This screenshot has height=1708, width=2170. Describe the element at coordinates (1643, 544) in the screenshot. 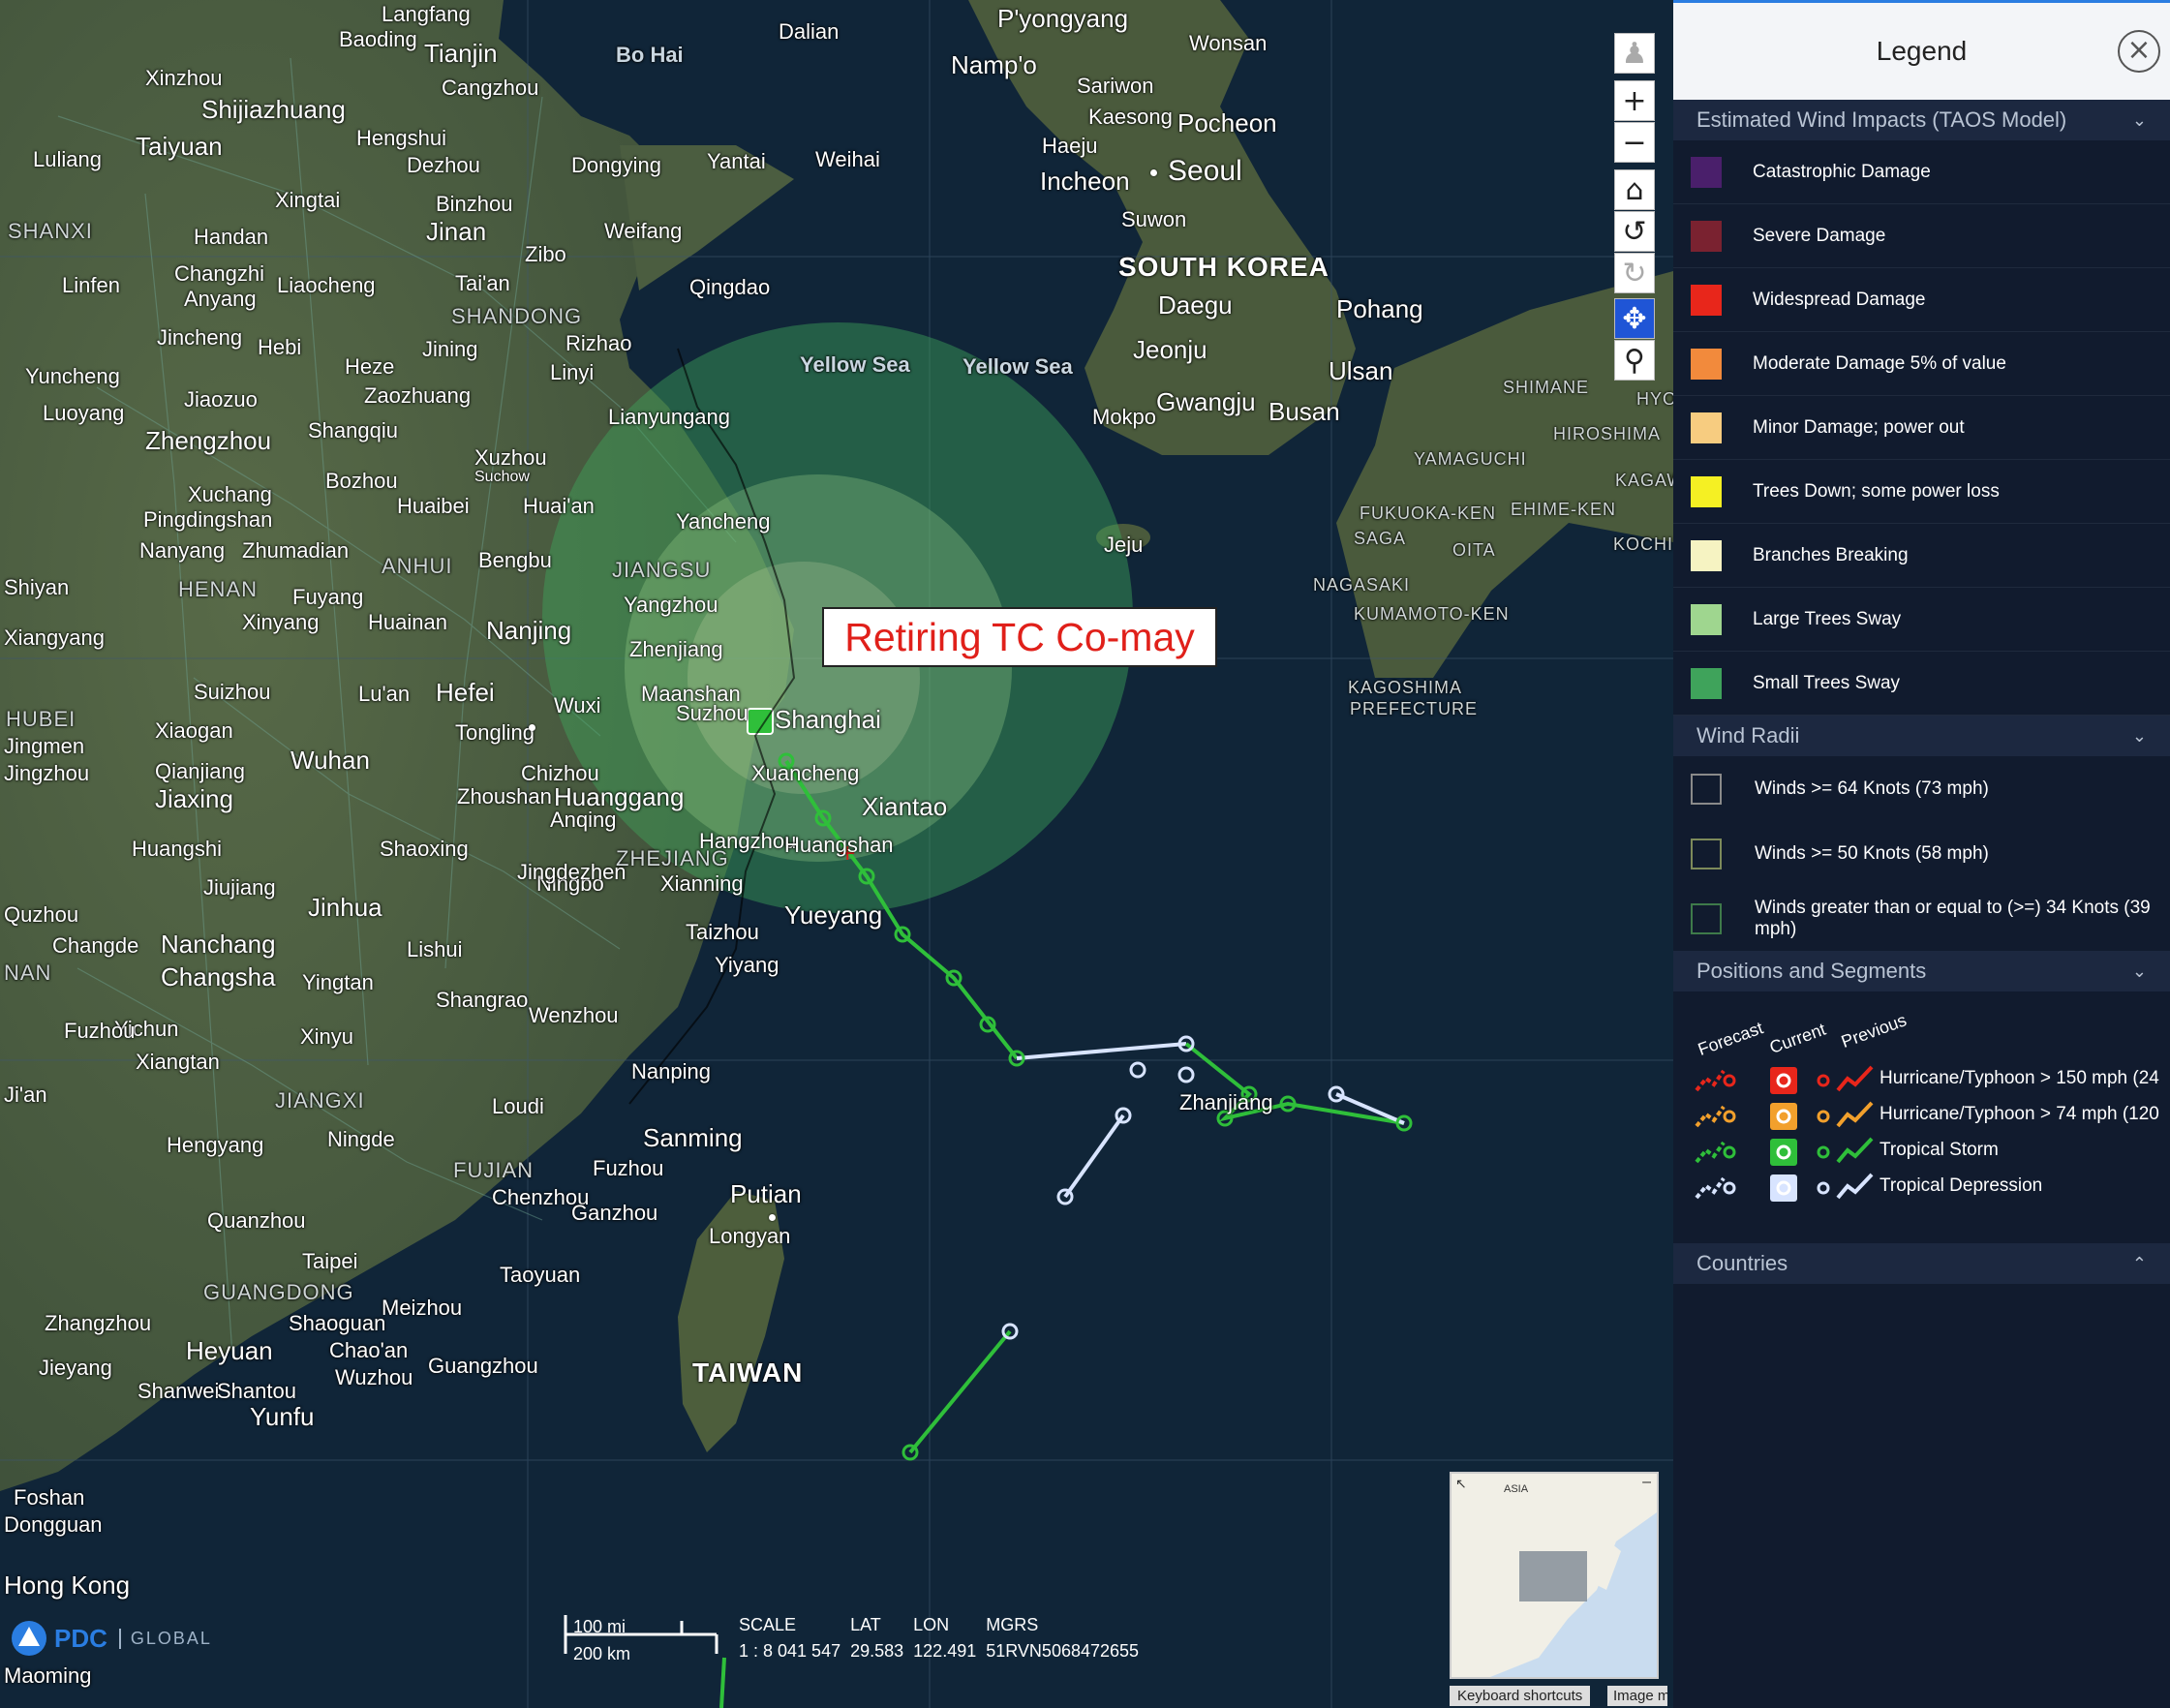

I see `province-label: KOCHI` at that location.